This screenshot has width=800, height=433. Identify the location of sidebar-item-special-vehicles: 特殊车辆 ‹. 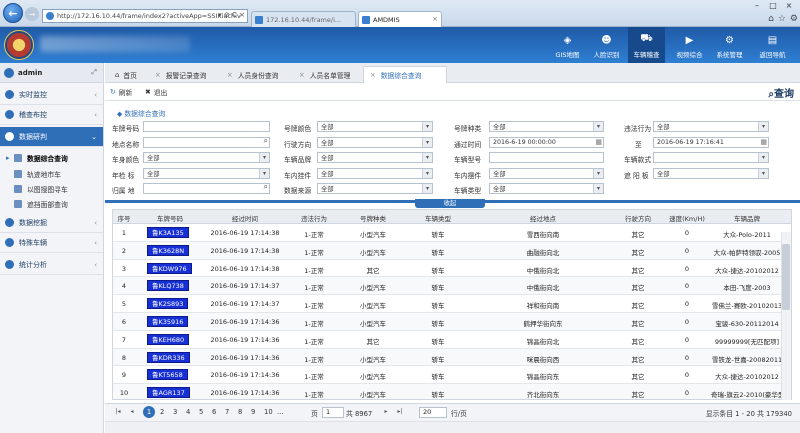
(51, 243).